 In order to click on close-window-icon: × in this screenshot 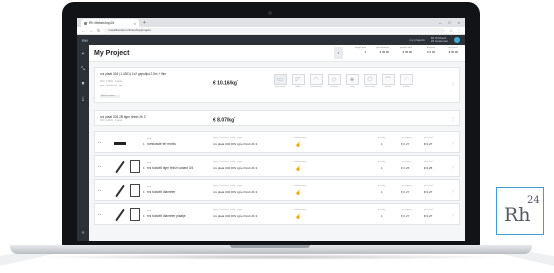, I will do `click(459, 23)`.